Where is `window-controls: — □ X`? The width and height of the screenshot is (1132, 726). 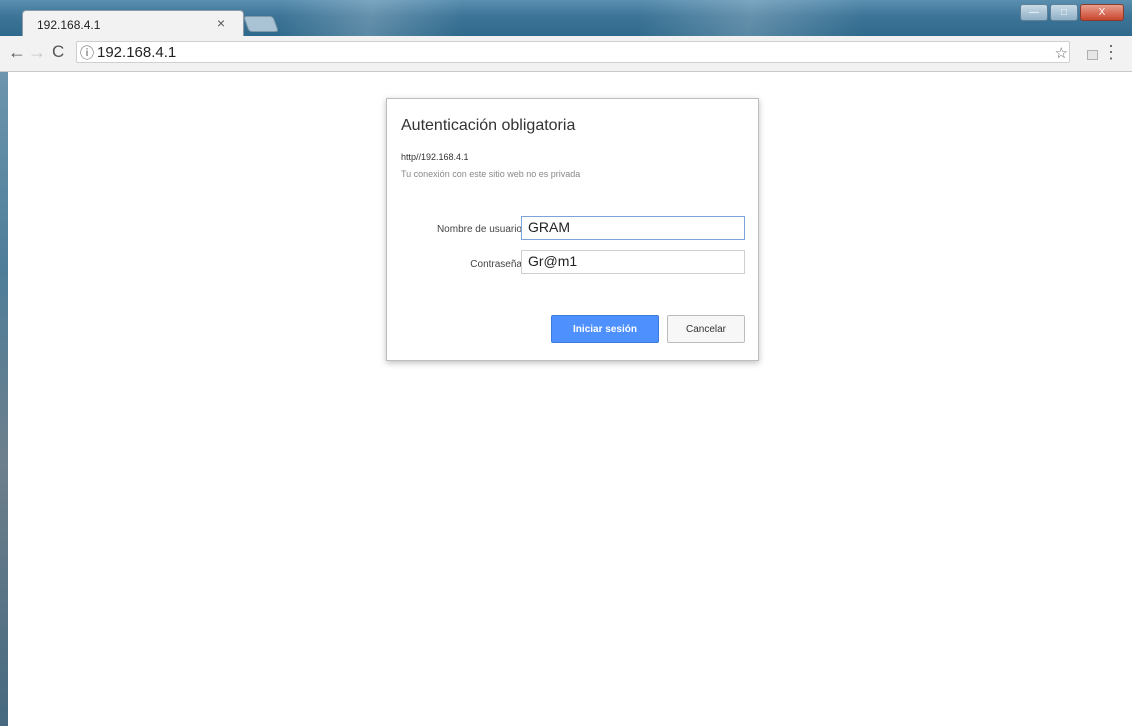 window-controls: — □ X is located at coordinates (1072, 12).